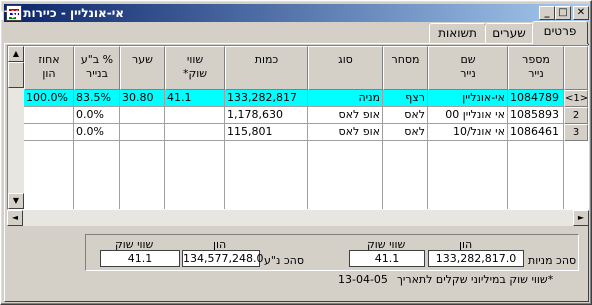 This screenshot has height=305, width=592. I want to click on scroll-down-icon: ▼, so click(16, 201).